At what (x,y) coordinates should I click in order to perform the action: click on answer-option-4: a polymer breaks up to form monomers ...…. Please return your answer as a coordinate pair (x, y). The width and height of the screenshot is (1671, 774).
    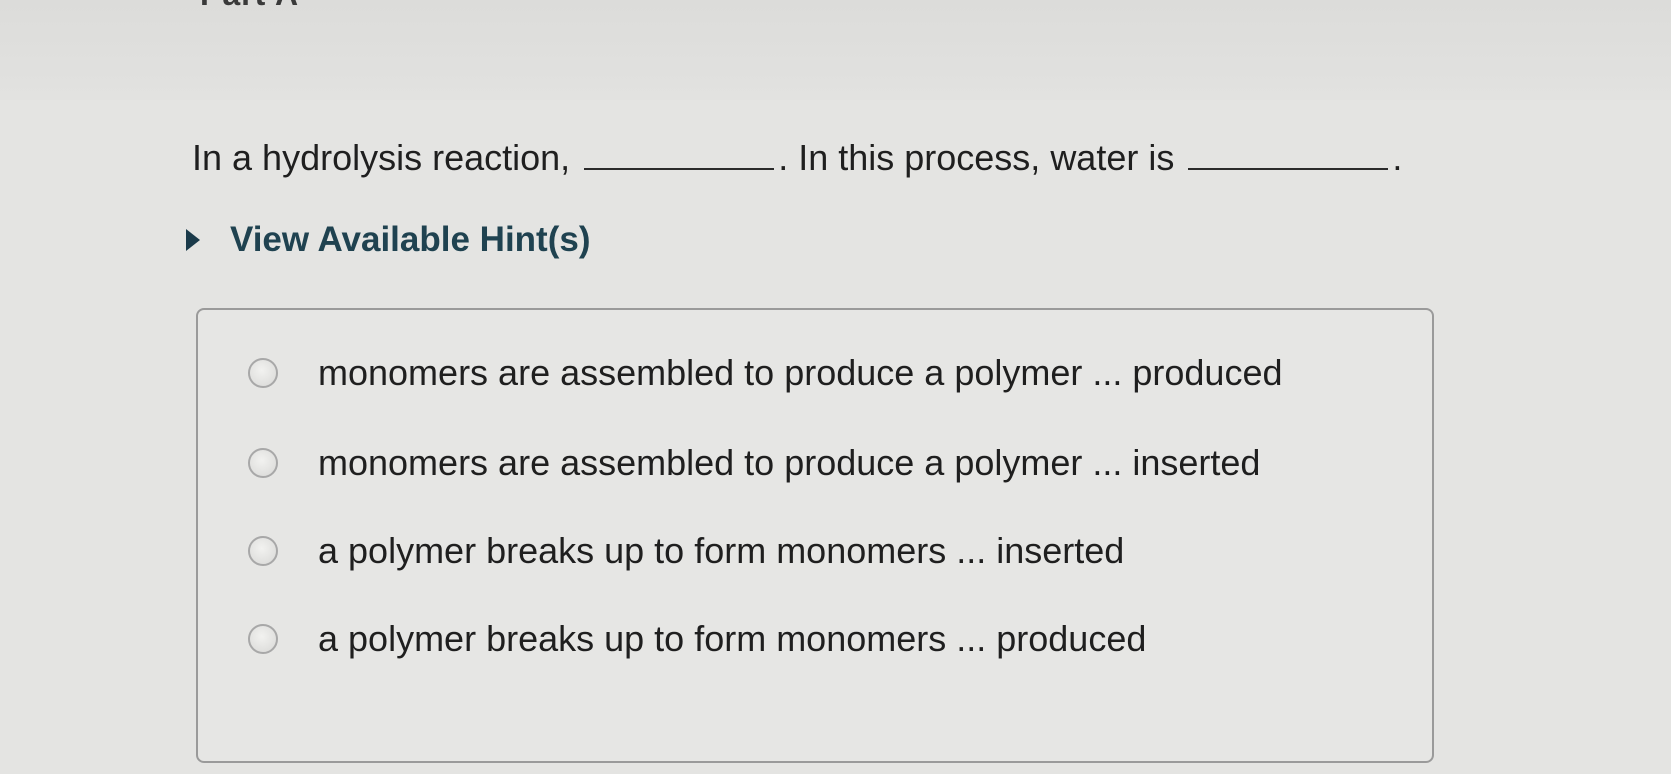
    Looking at the image, I should click on (697, 639).